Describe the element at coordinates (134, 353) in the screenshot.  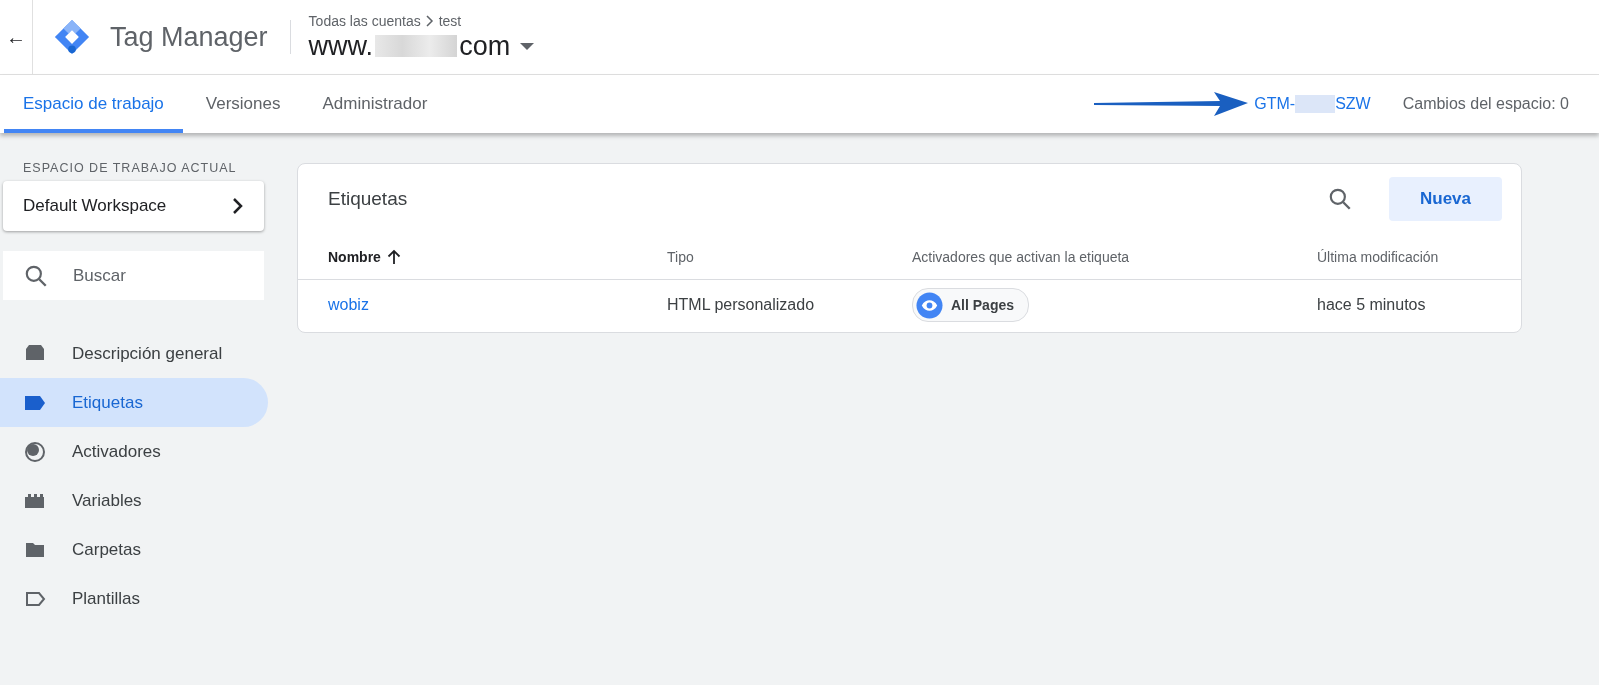
I see `sidebar-item: Descripción general` at that location.